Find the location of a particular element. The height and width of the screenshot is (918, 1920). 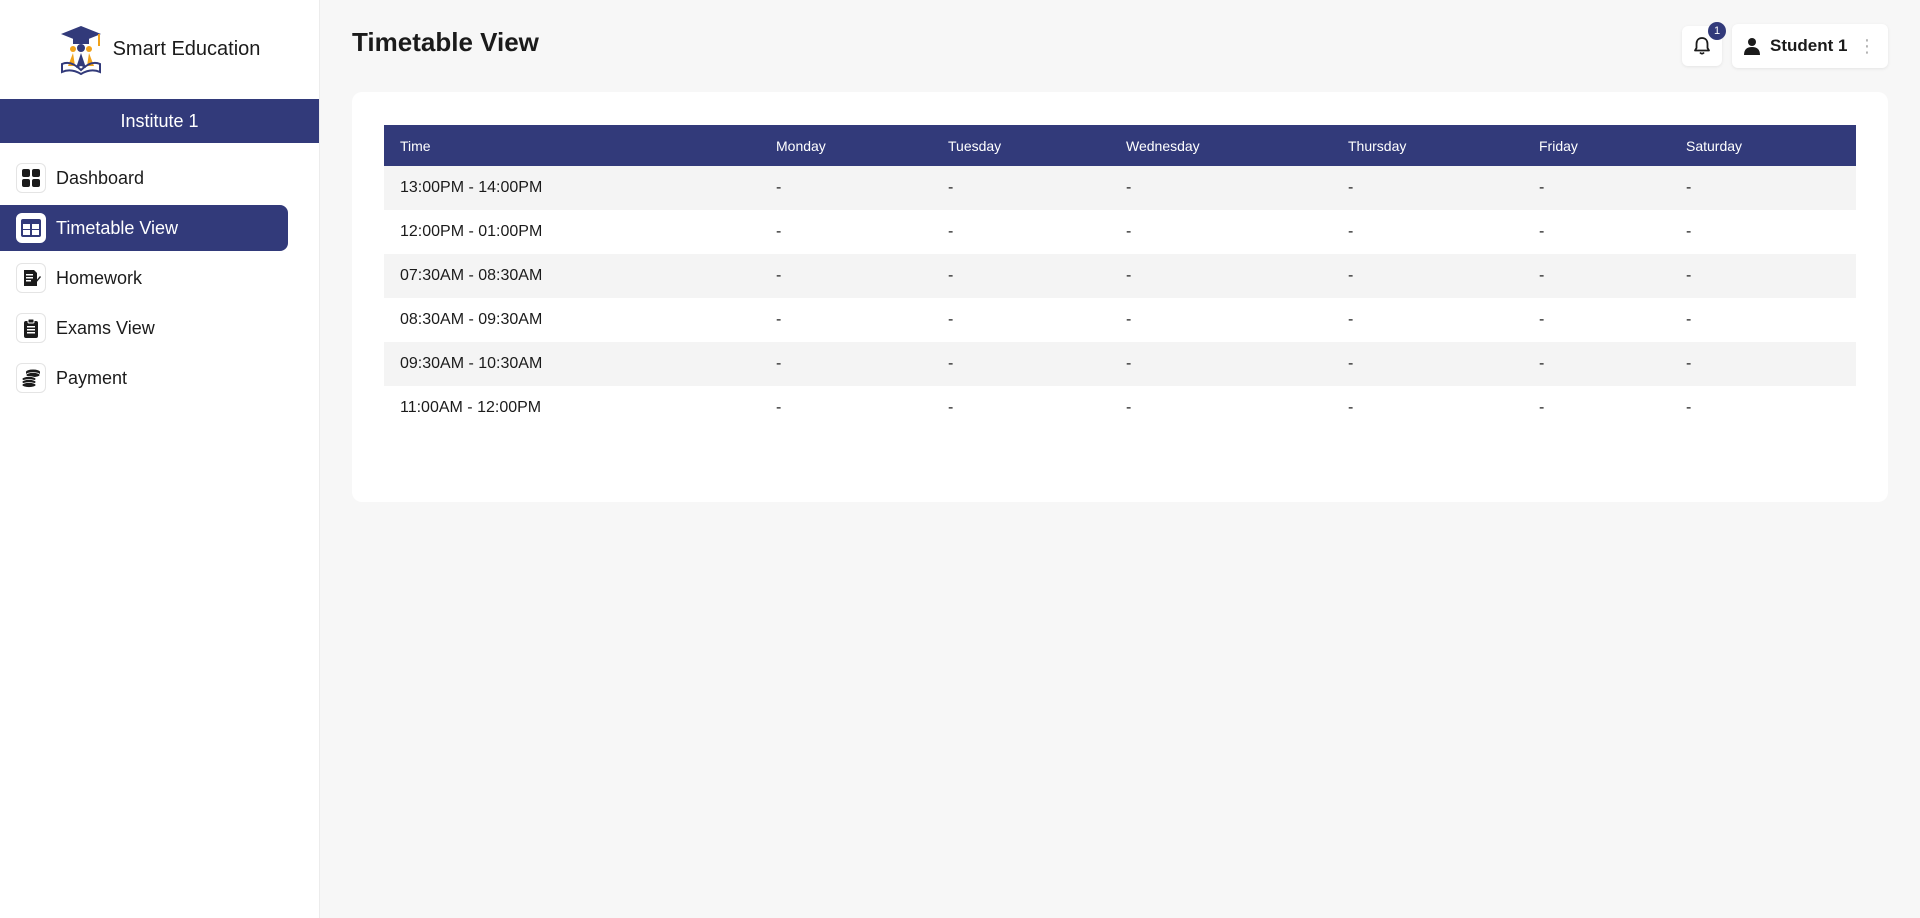

user-menu-button: Student 1 ⋮ is located at coordinates (1810, 46).